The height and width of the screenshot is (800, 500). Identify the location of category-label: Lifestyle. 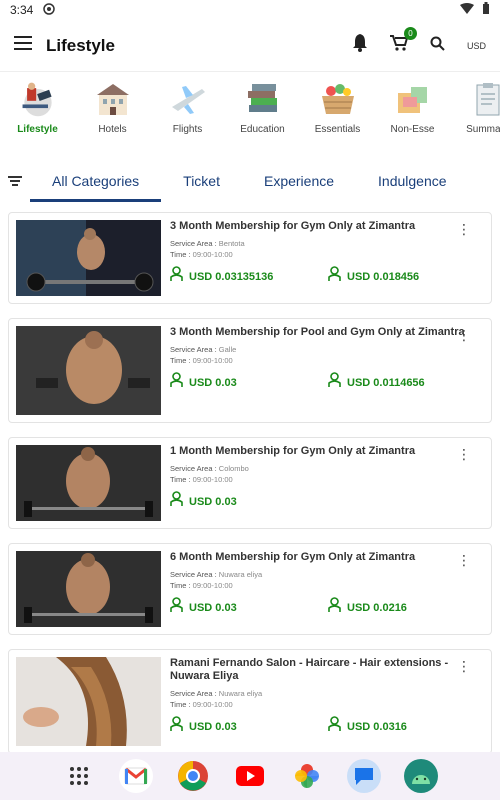
(37, 129).